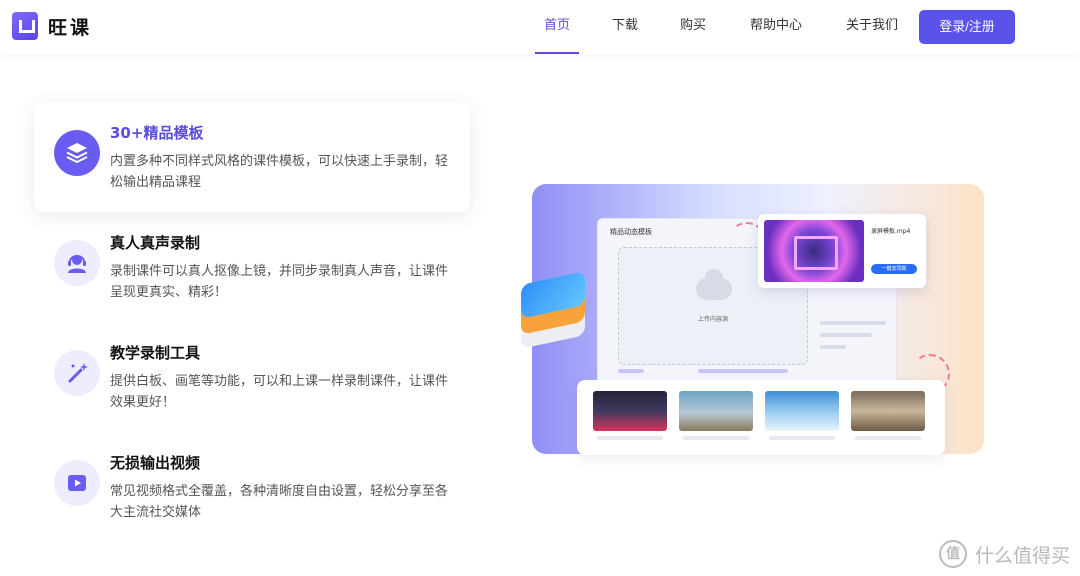 This screenshot has width=1080, height=576. What do you see at coordinates (761, 417) in the screenshot?
I see `template-thumbnail-strip` at bounding box center [761, 417].